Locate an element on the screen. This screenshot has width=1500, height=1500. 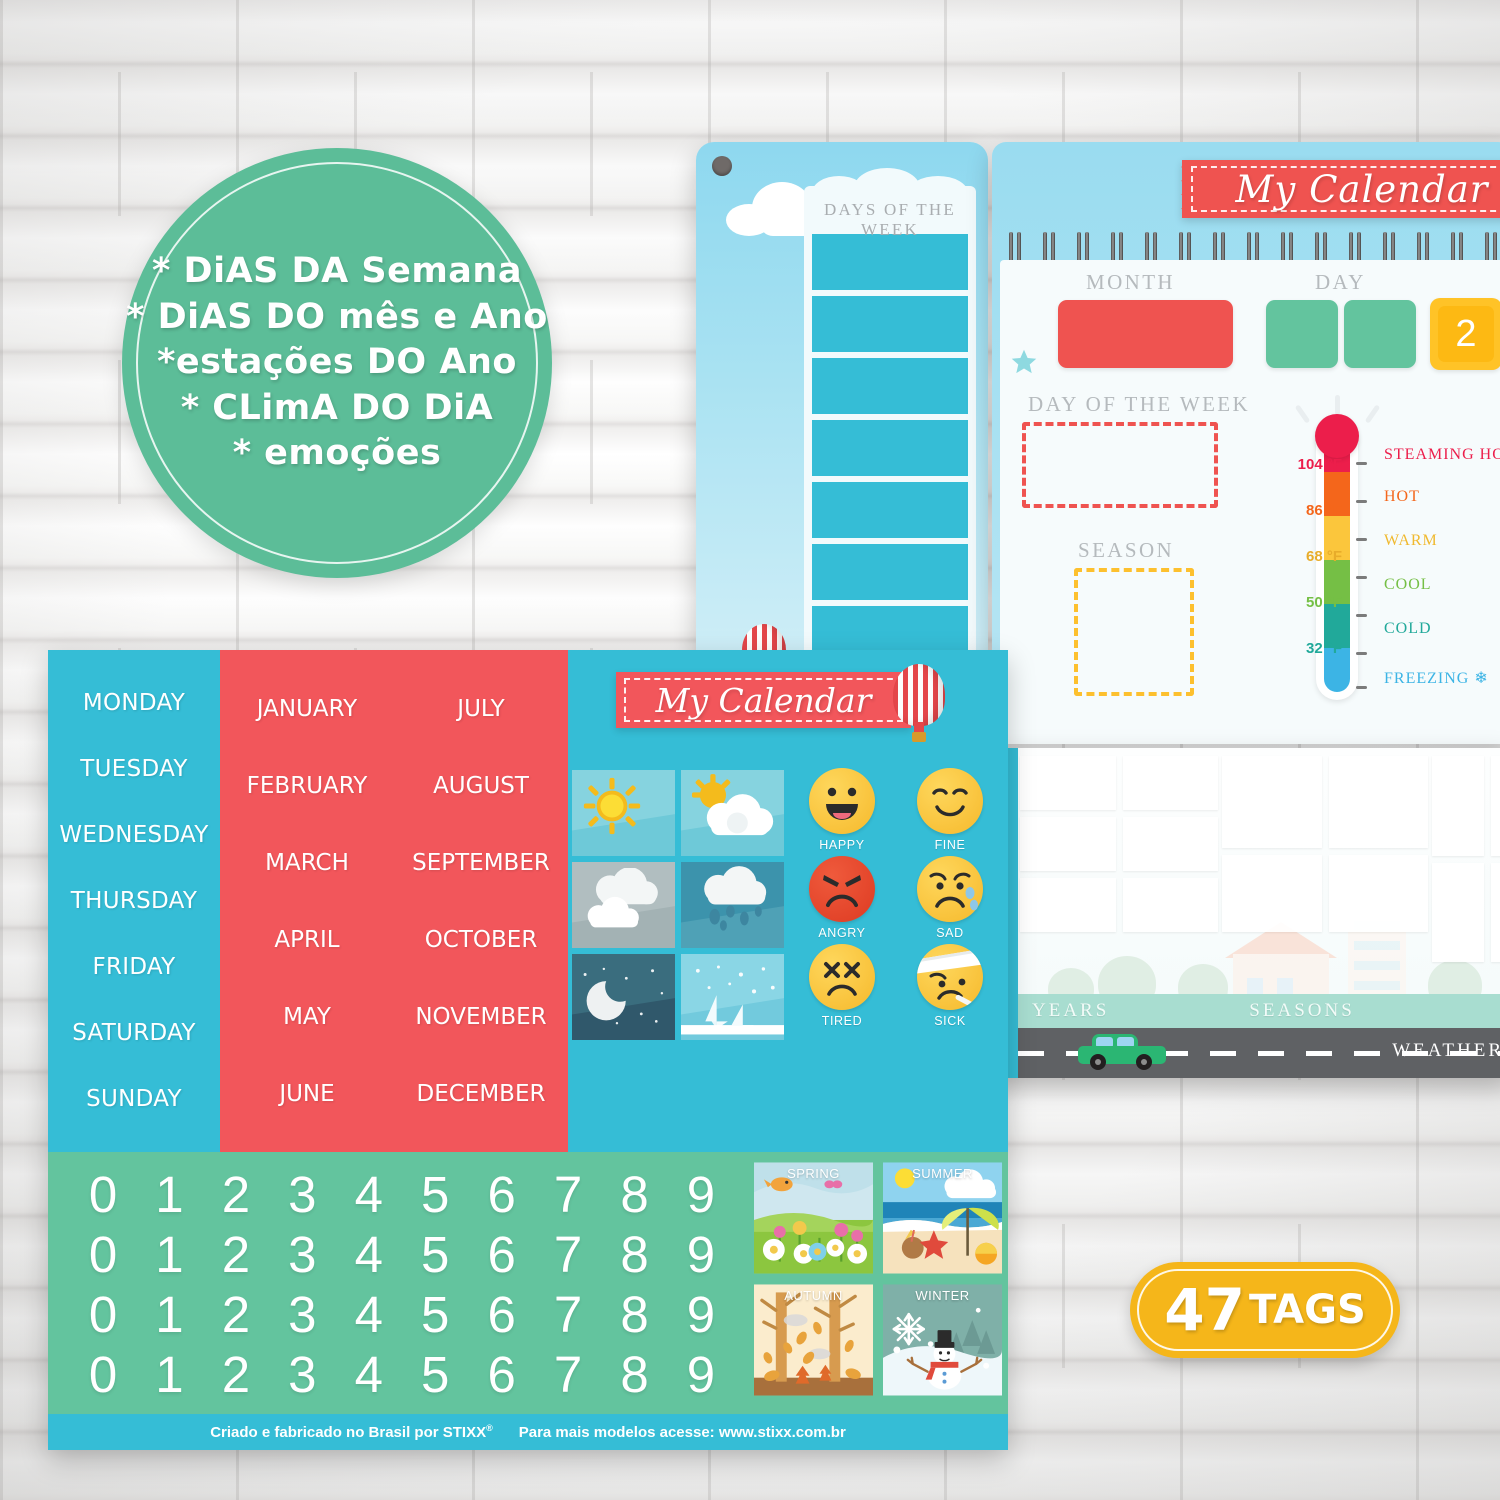
month-sticker: MAY is located at coordinates (307, 1017).